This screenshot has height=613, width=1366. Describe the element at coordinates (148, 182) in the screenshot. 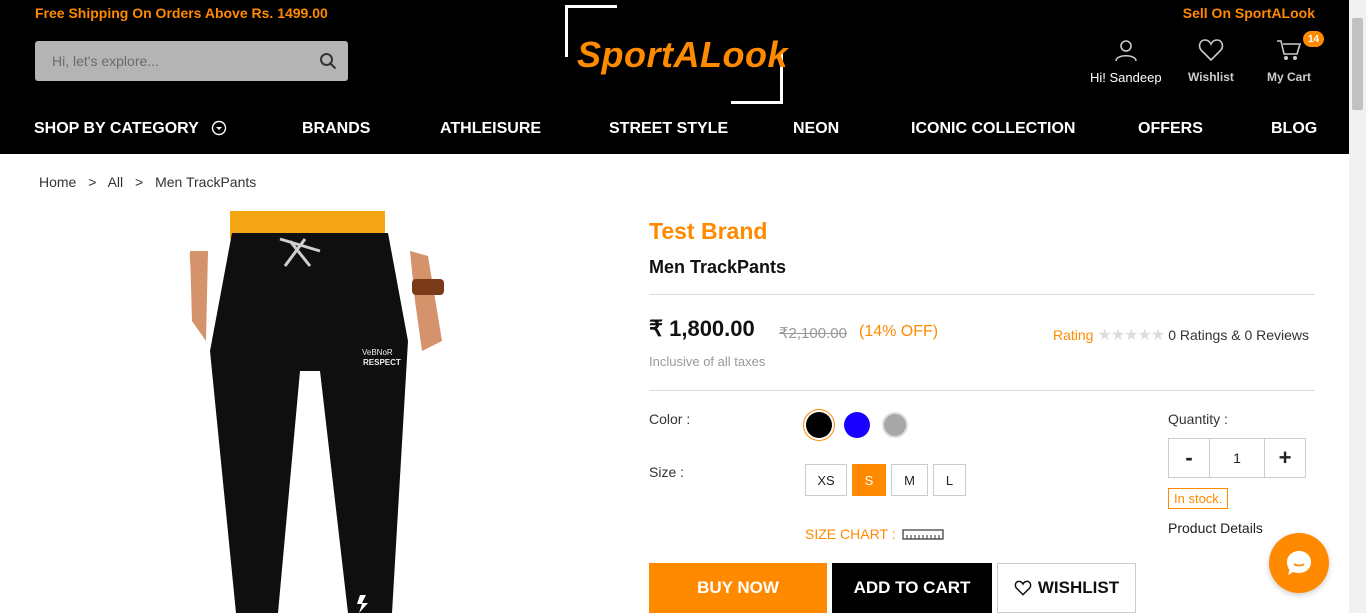

I see `breadcrumb: Home > All > Men TrackPants` at that location.